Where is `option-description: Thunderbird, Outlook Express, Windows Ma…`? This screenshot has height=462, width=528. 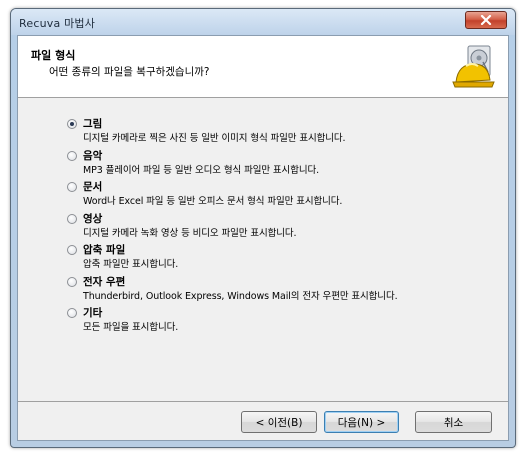
option-description: Thunderbird, Outlook Express, Windows Ma… is located at coordinates (240, 296).